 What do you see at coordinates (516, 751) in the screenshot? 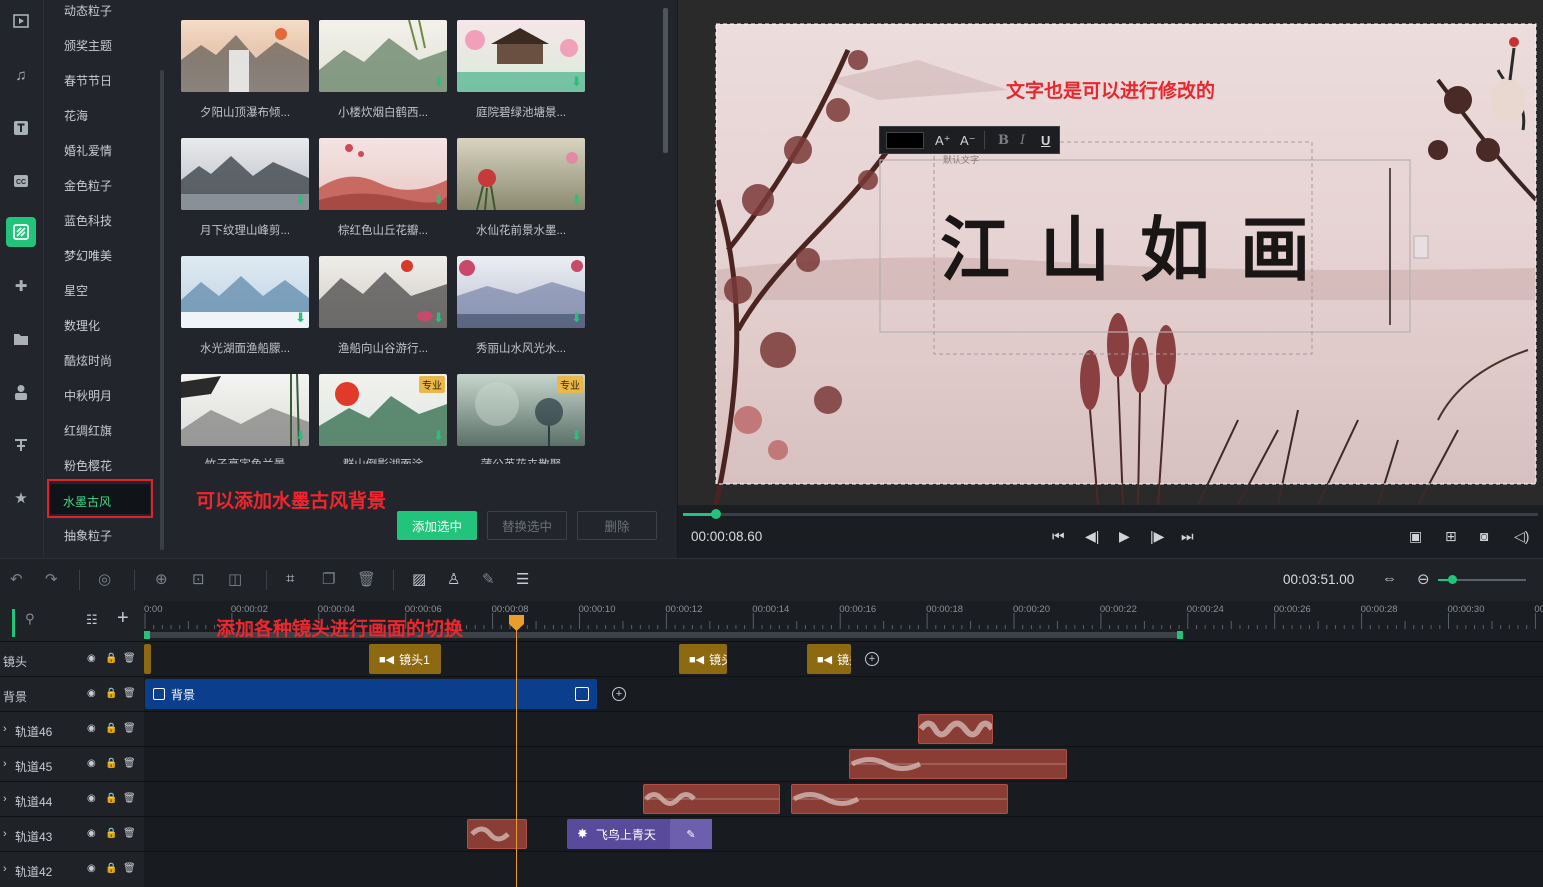
I see `playhead-line` at bounding box center [516, 751].